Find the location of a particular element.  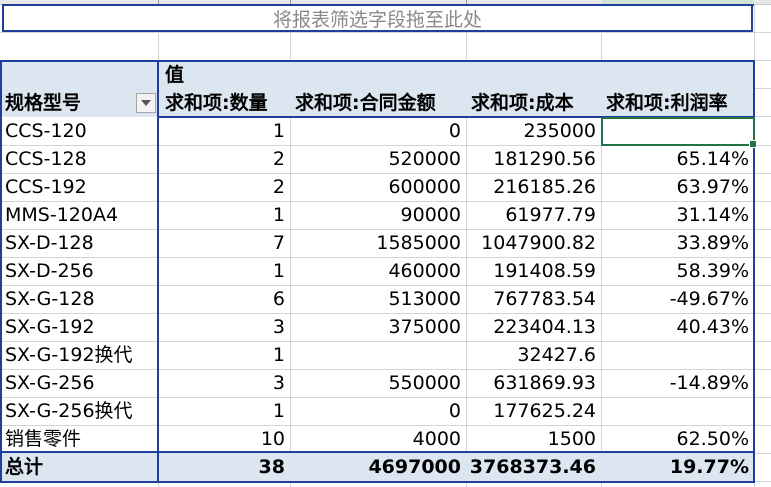

row-label-cell: CCS-192 is located at coordinates (79, 187).